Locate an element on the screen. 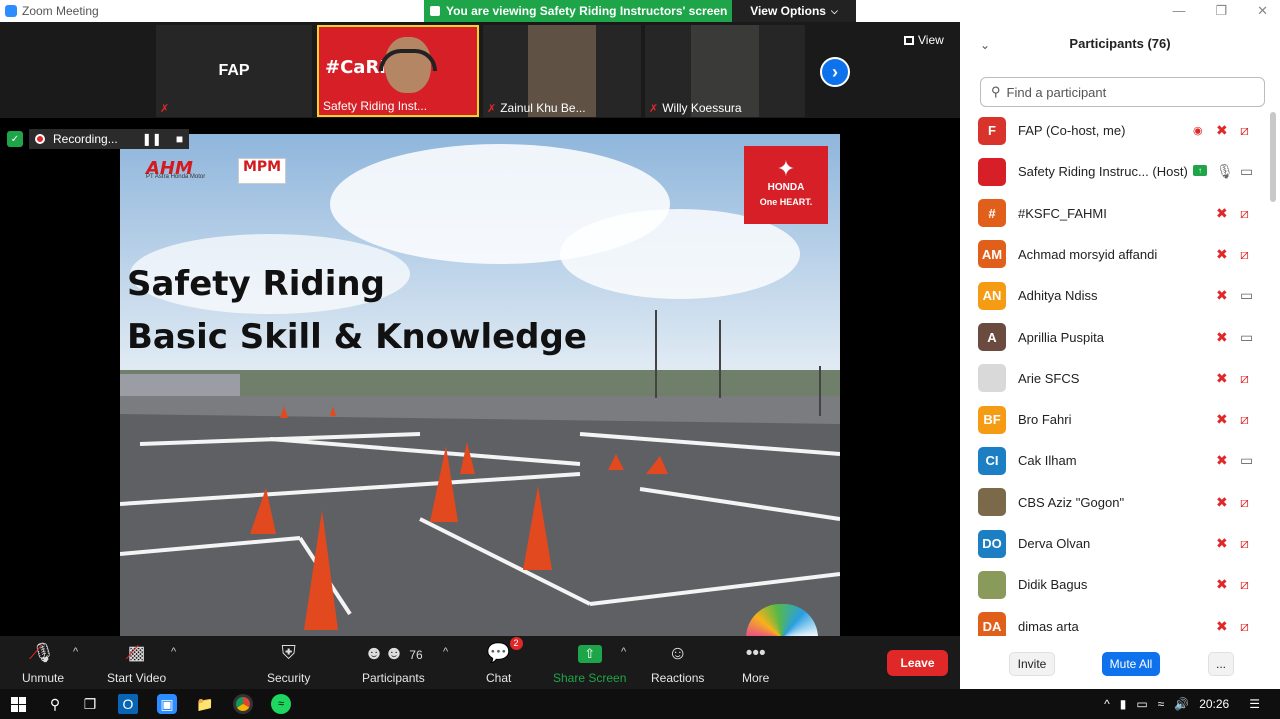 This screenshot has height=719, width=1280. share-screen-button: ⇧ Share Screen is located at coordinates (589, 663).